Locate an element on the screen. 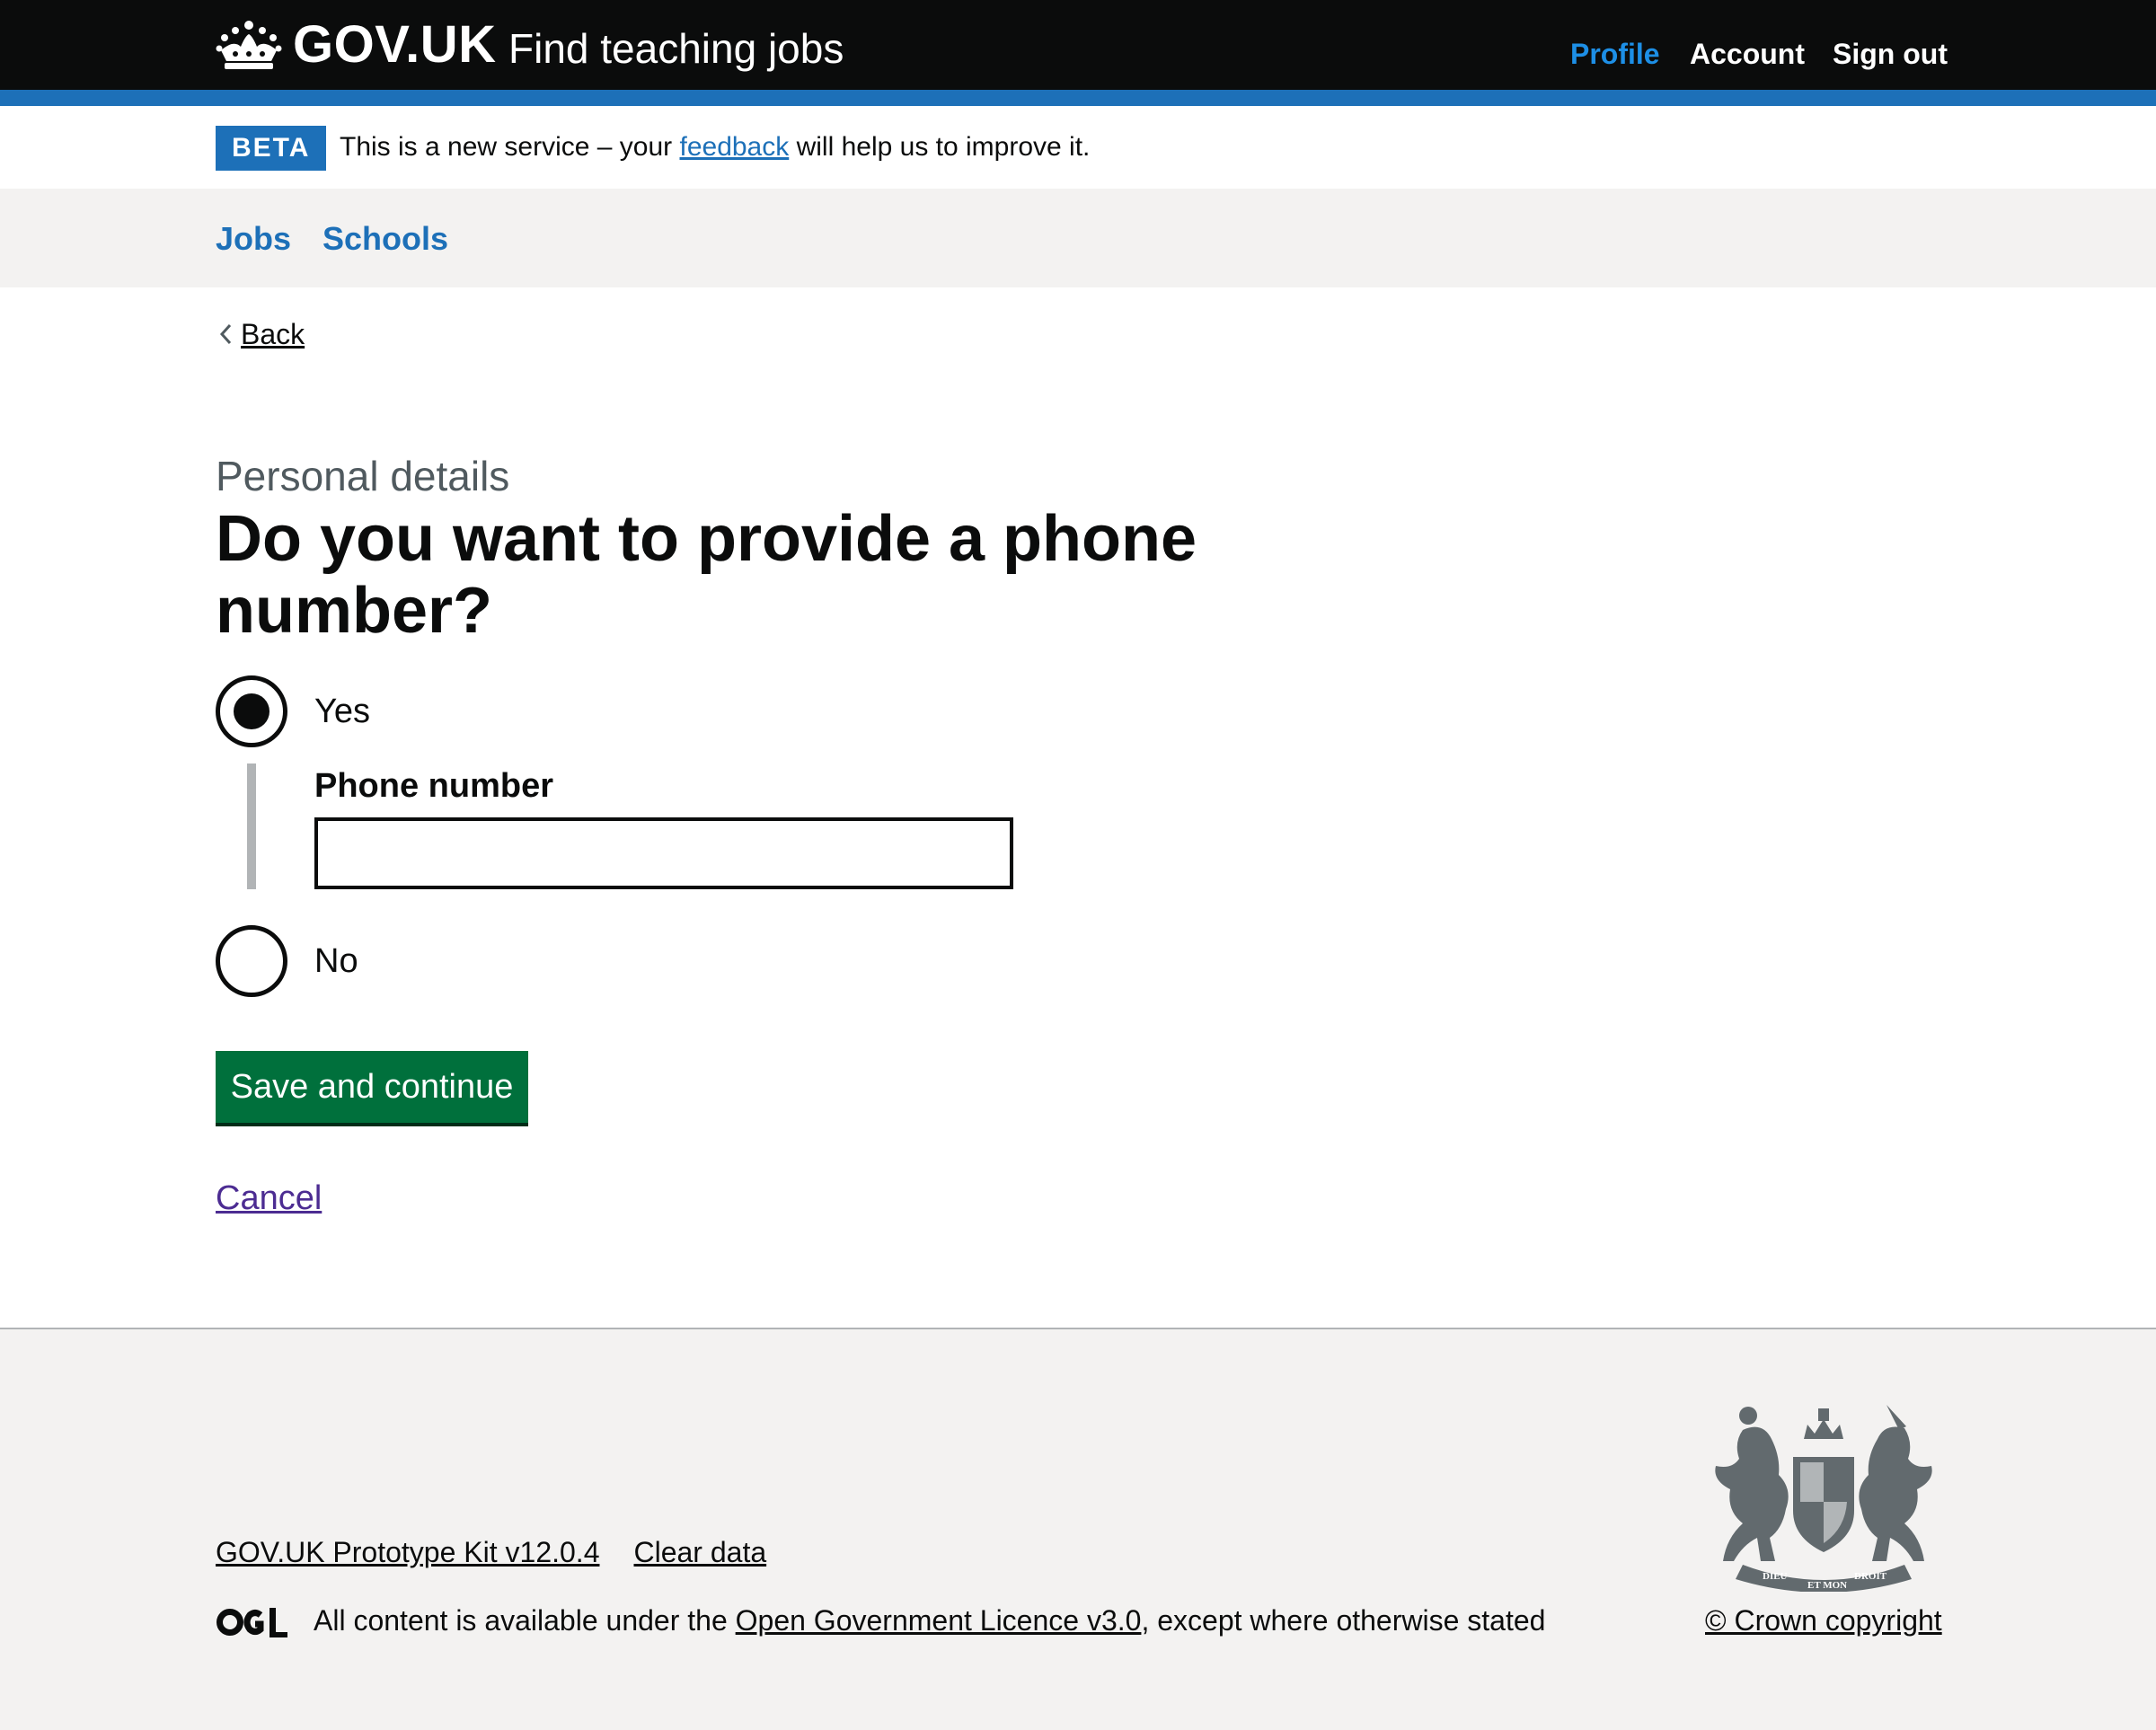 This screenshot has height=1730, width=2156. service-navigation: Jobs Schools is located at coordinates (1078, 238).